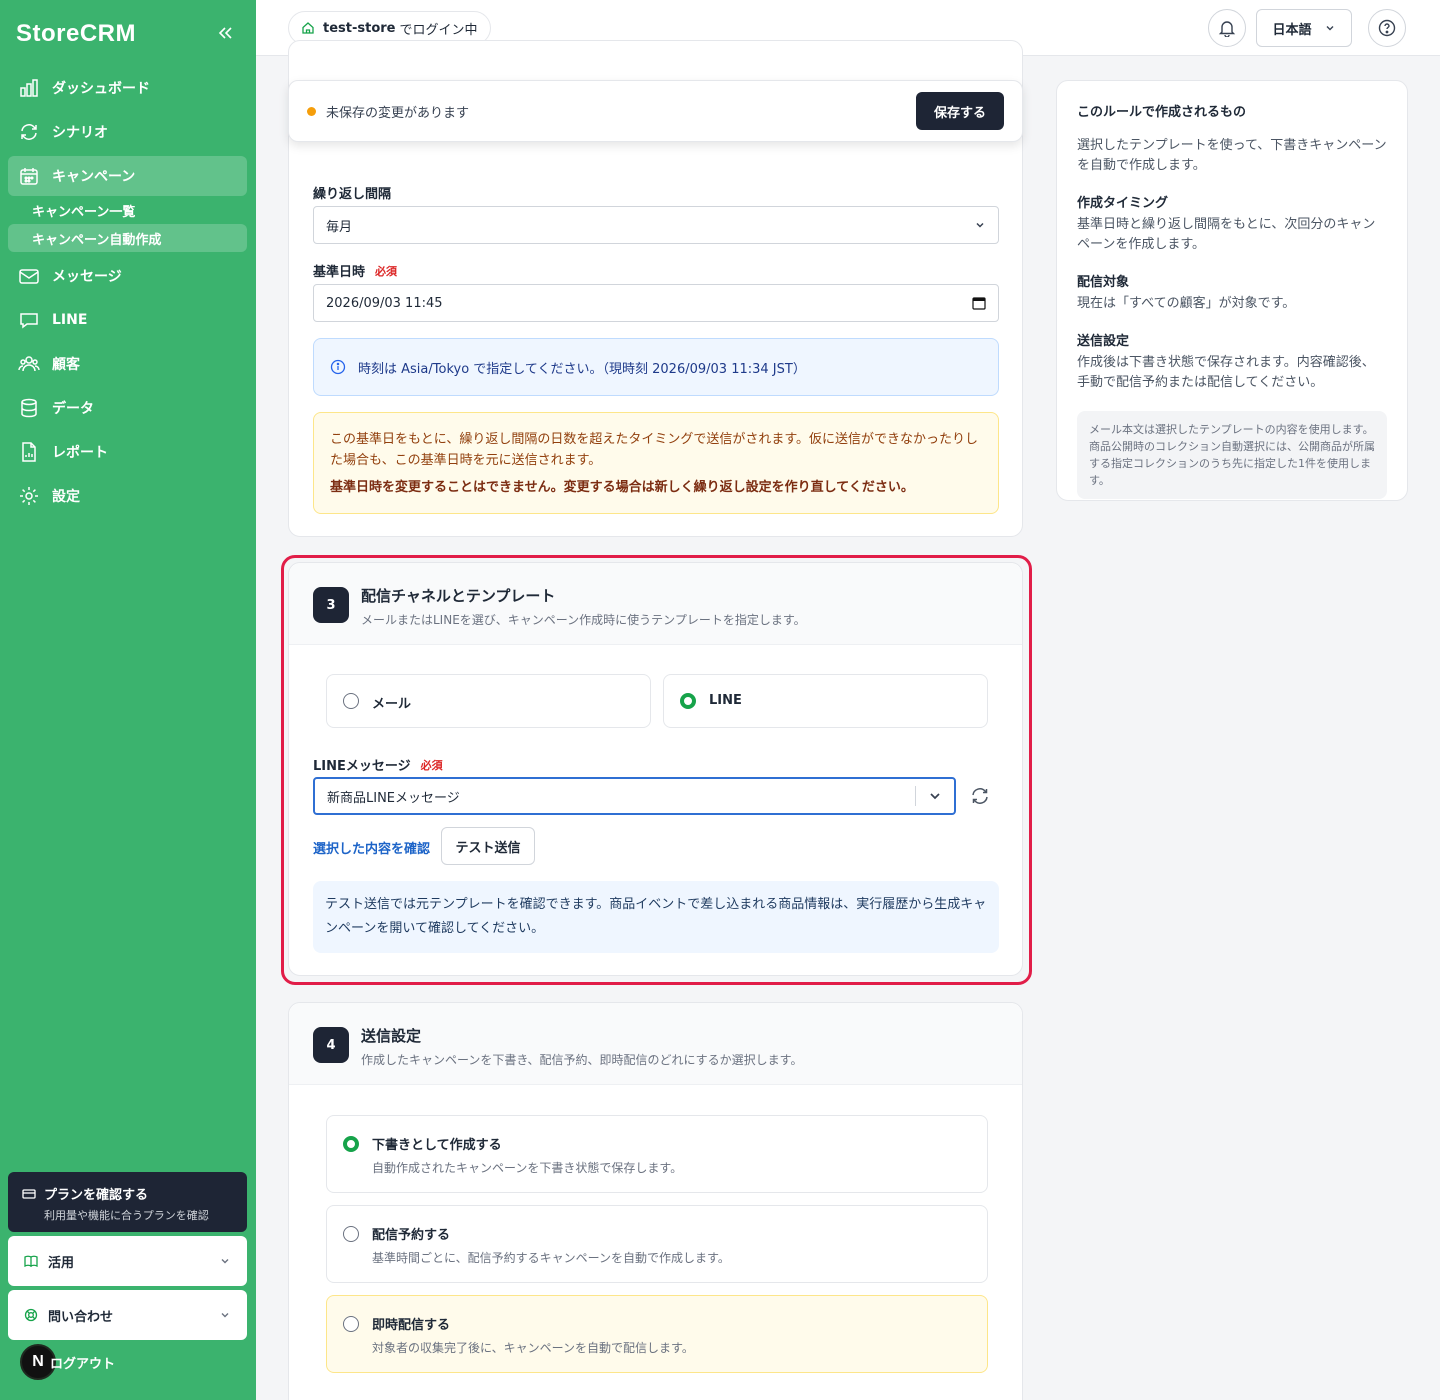 The image size is (1440, 1400). What do you see at coordinates (29, 408) in the screenshot?
I see `database-icon` at bounding box center [29, 408].